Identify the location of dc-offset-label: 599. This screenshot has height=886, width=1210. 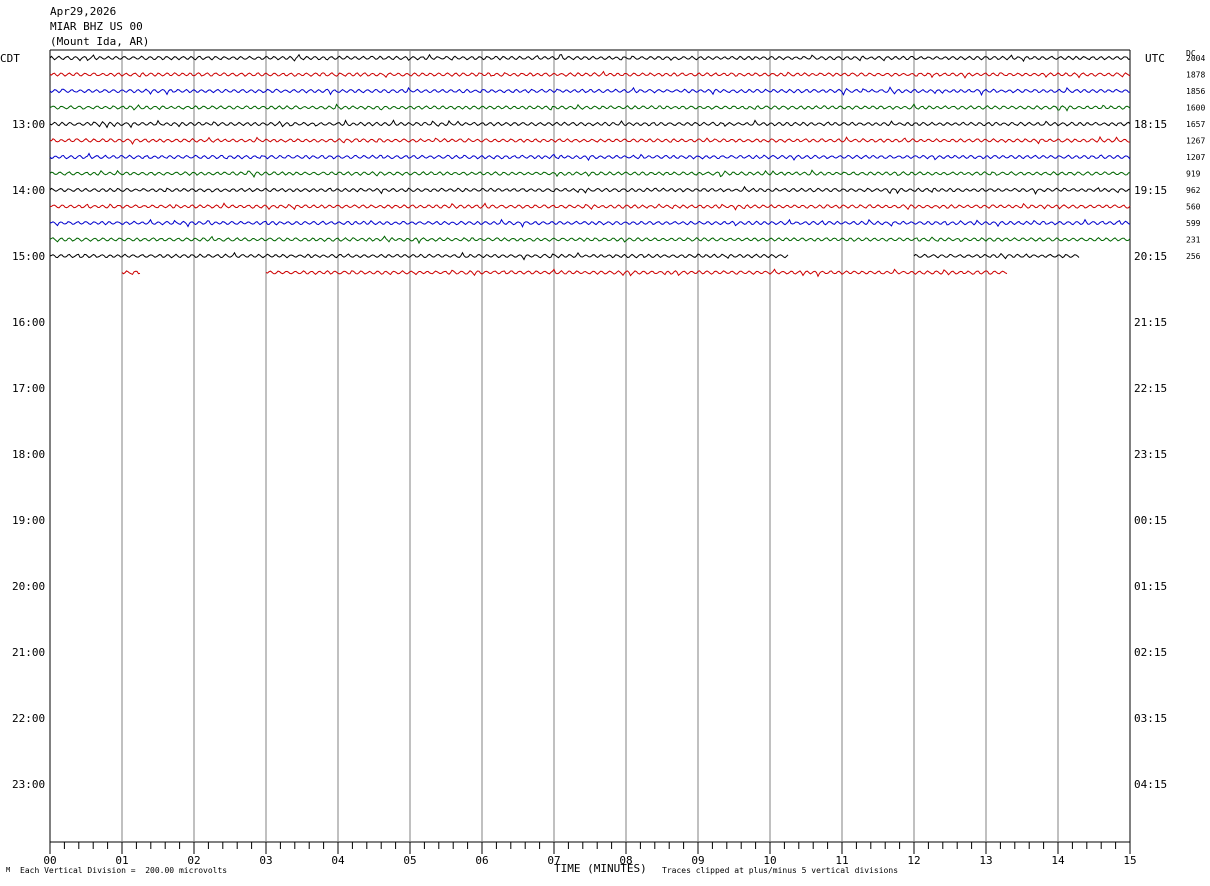
(1193, 223).